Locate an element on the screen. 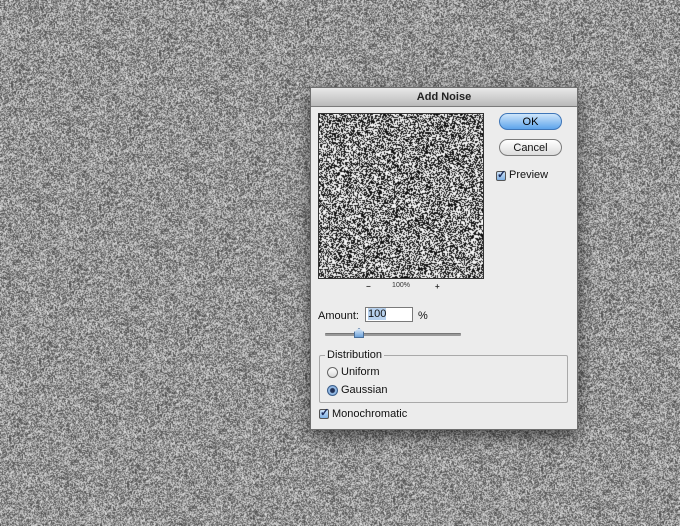  zoom-controls: − 100% + is located at coordinates (401, 288).